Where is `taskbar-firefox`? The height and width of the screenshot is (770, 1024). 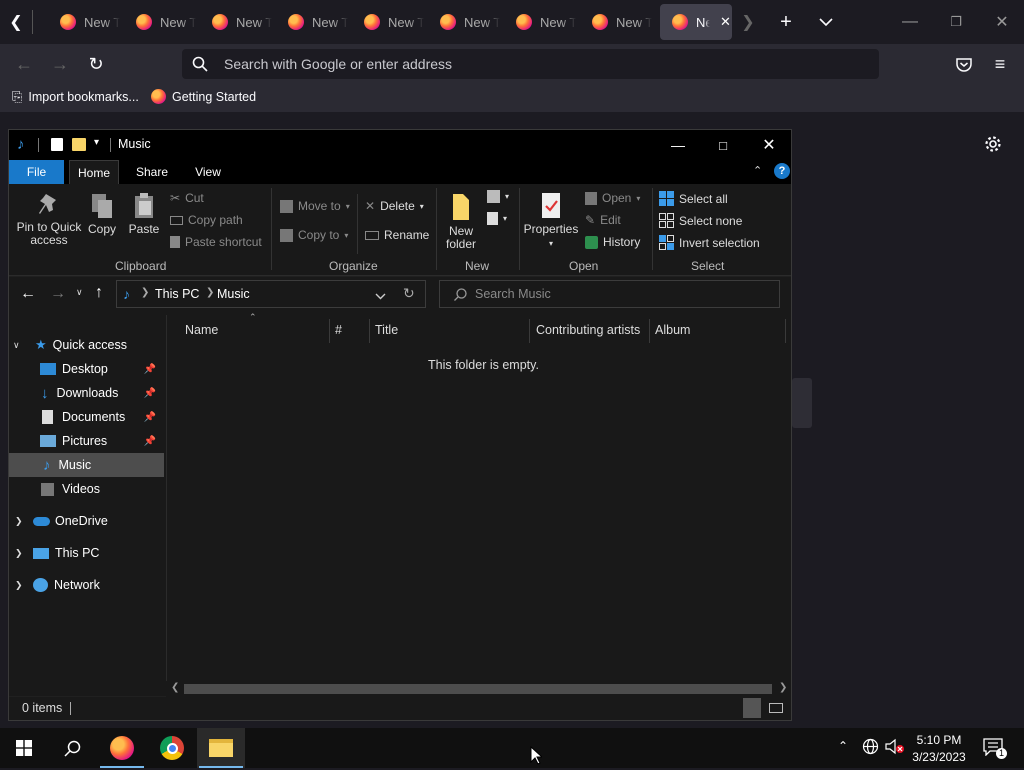 taskbar-firefox is located at coordinates (122, 748).